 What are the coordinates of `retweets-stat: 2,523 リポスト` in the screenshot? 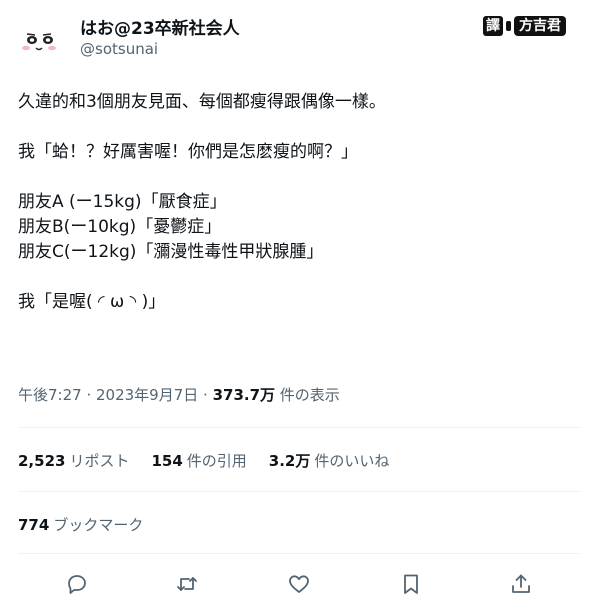 It's located at (73, 460).